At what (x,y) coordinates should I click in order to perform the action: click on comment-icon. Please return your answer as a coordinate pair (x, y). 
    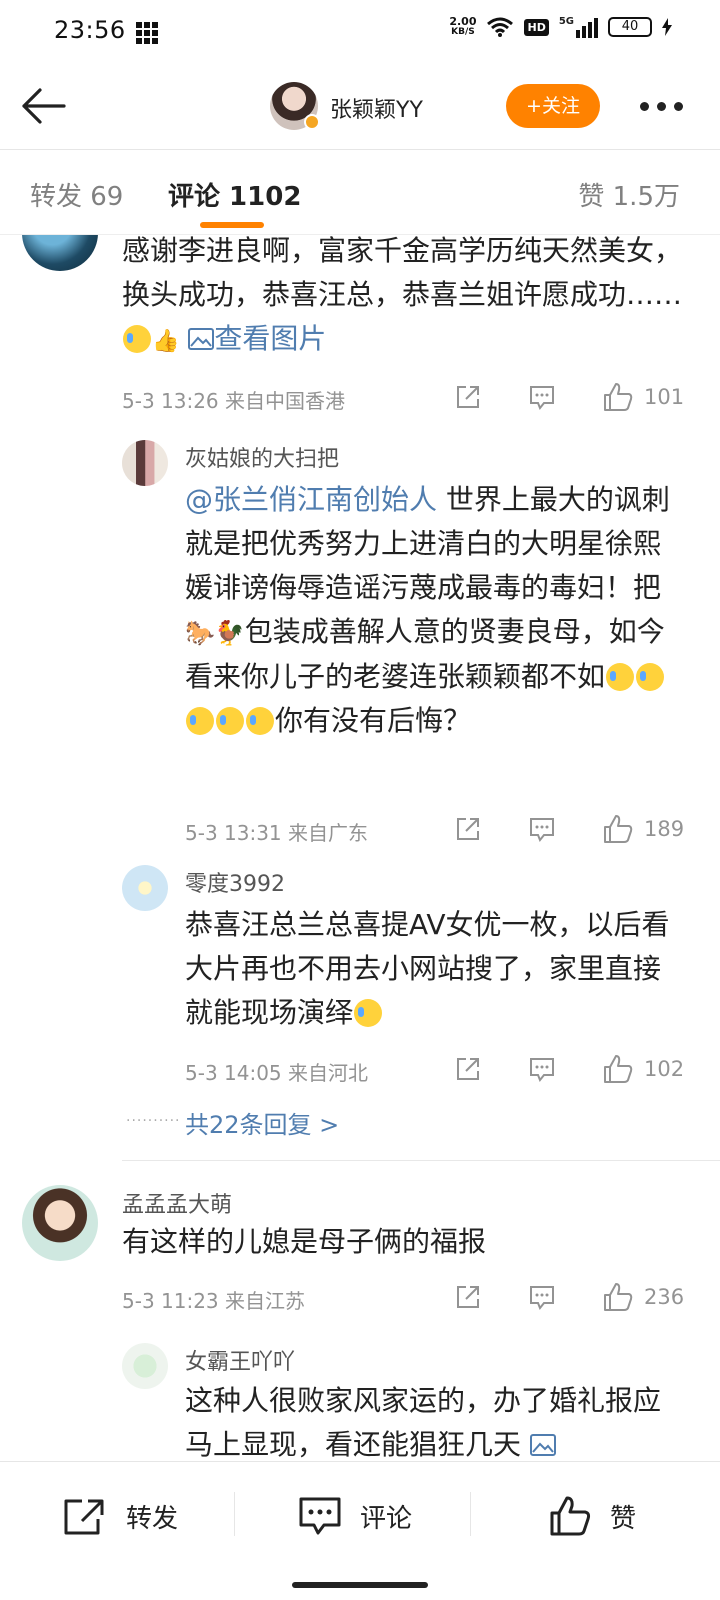
    Looking at the image, I should click on (320, 1516).